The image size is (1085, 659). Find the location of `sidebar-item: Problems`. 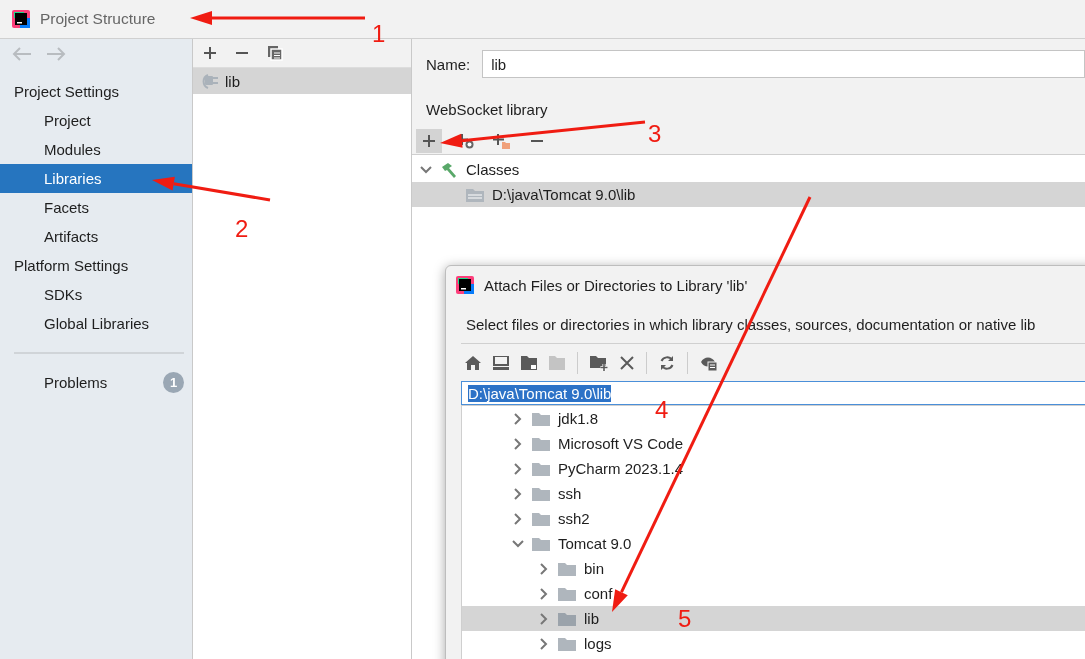

sidebar-item: Problems is located at coordinates (76, 382).